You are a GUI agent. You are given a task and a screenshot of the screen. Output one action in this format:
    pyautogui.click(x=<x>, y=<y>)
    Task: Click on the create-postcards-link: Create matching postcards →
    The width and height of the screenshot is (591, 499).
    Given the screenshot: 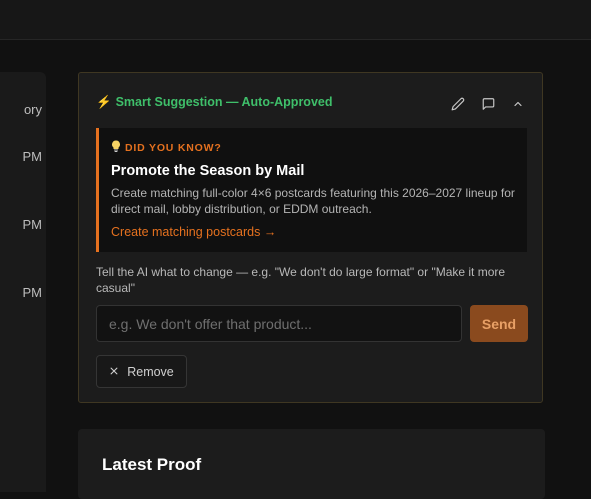 What is the action you would take?
    pyautogui.click(x=193, y=232)
    